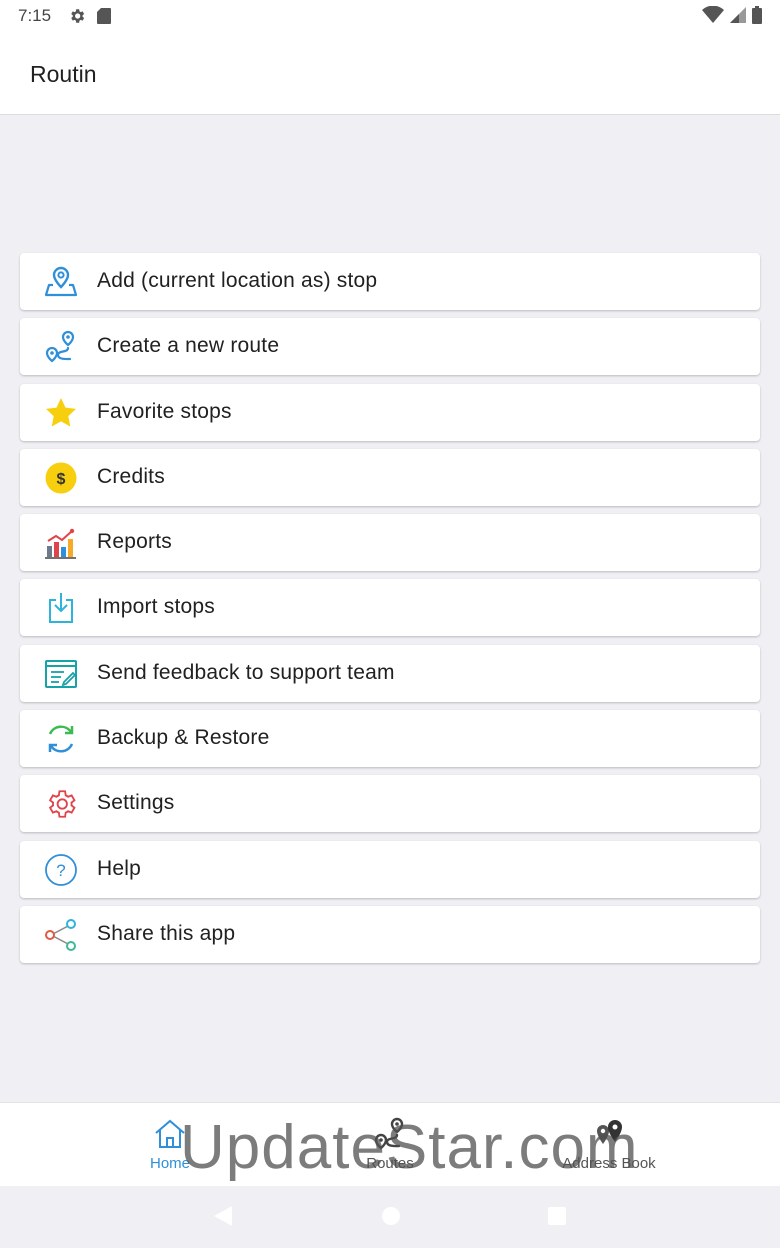 This screenshot has width=780, height=1248. I want to click on dollar-coin-icon: $, so click(61, 478).